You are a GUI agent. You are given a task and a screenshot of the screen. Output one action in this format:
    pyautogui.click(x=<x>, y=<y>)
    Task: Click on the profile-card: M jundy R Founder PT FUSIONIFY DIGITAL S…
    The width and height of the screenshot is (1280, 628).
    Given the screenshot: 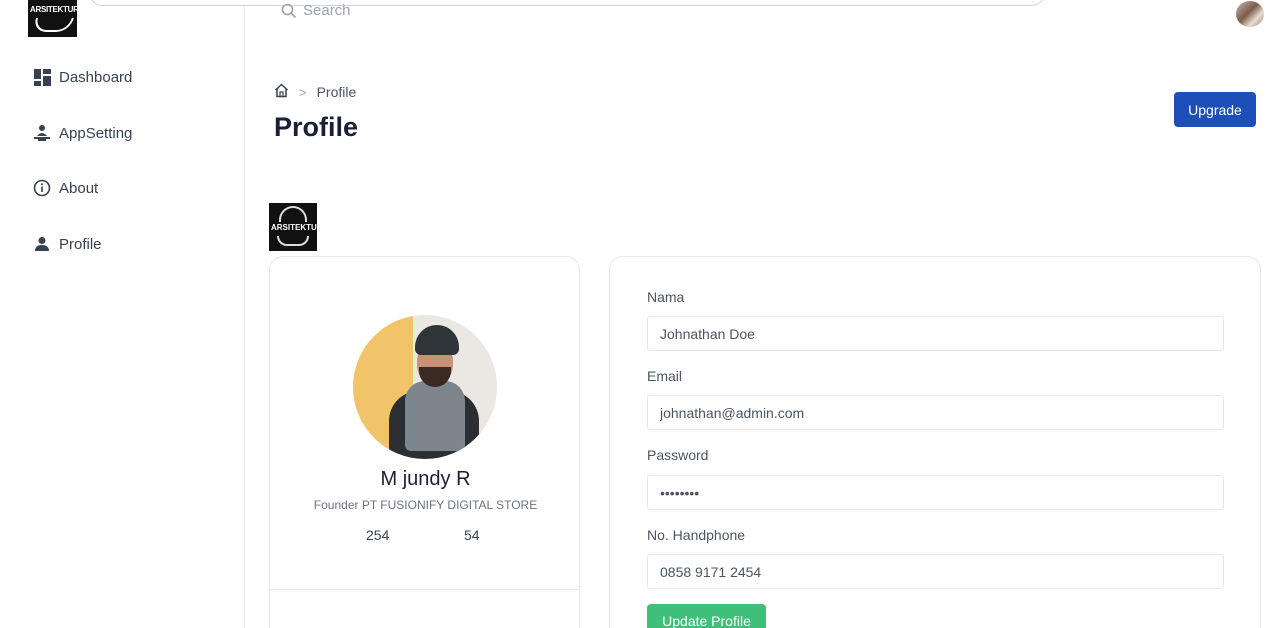 What is the action you would take?
    pyautogui.click(x=424, y=442)
    